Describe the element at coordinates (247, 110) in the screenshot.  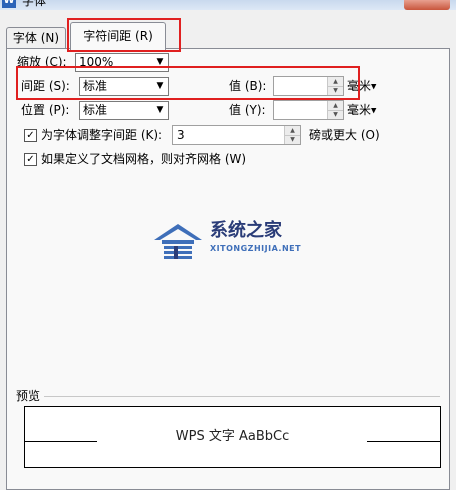
I see `position-amount-label: 值 (Y):` at that location.